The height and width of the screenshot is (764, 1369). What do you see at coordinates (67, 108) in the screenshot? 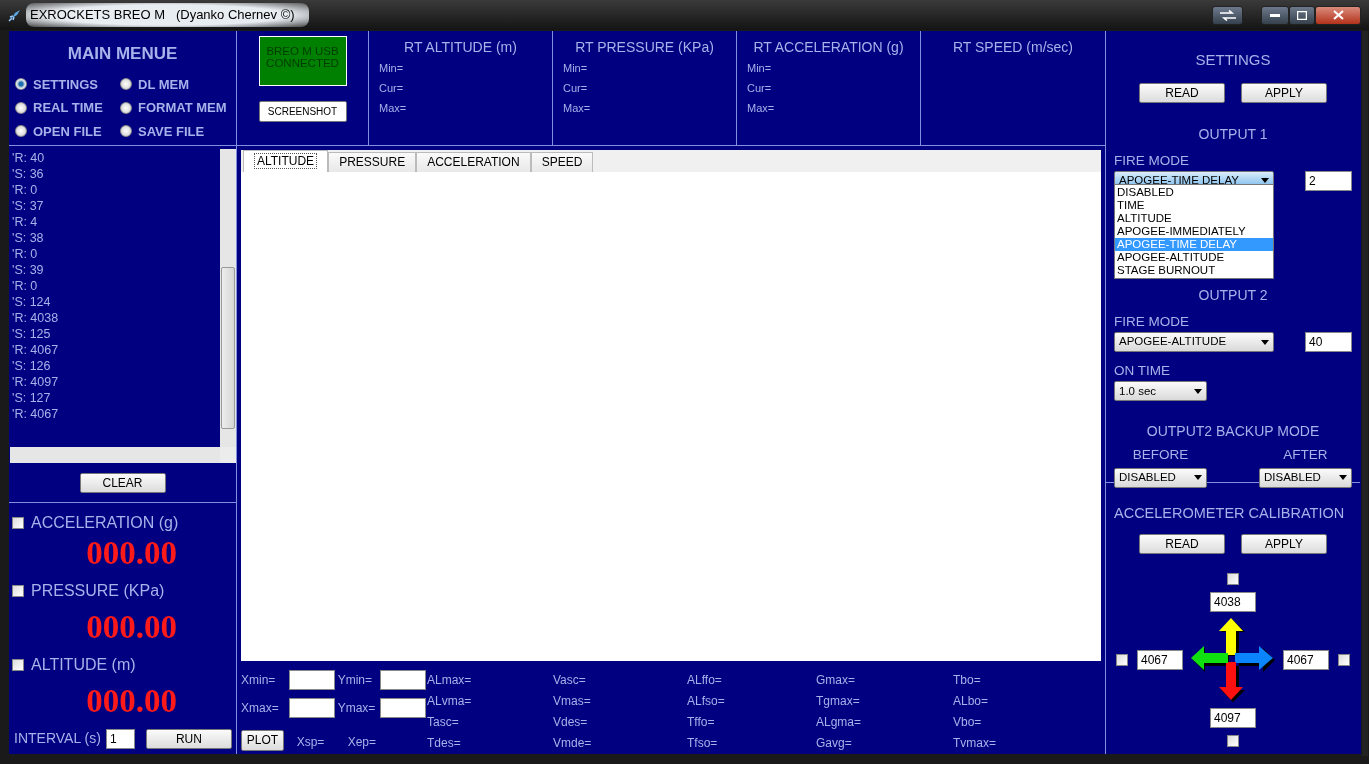
I see `menu-radio-option: REAL TIME` at bounding box center [67, 108].